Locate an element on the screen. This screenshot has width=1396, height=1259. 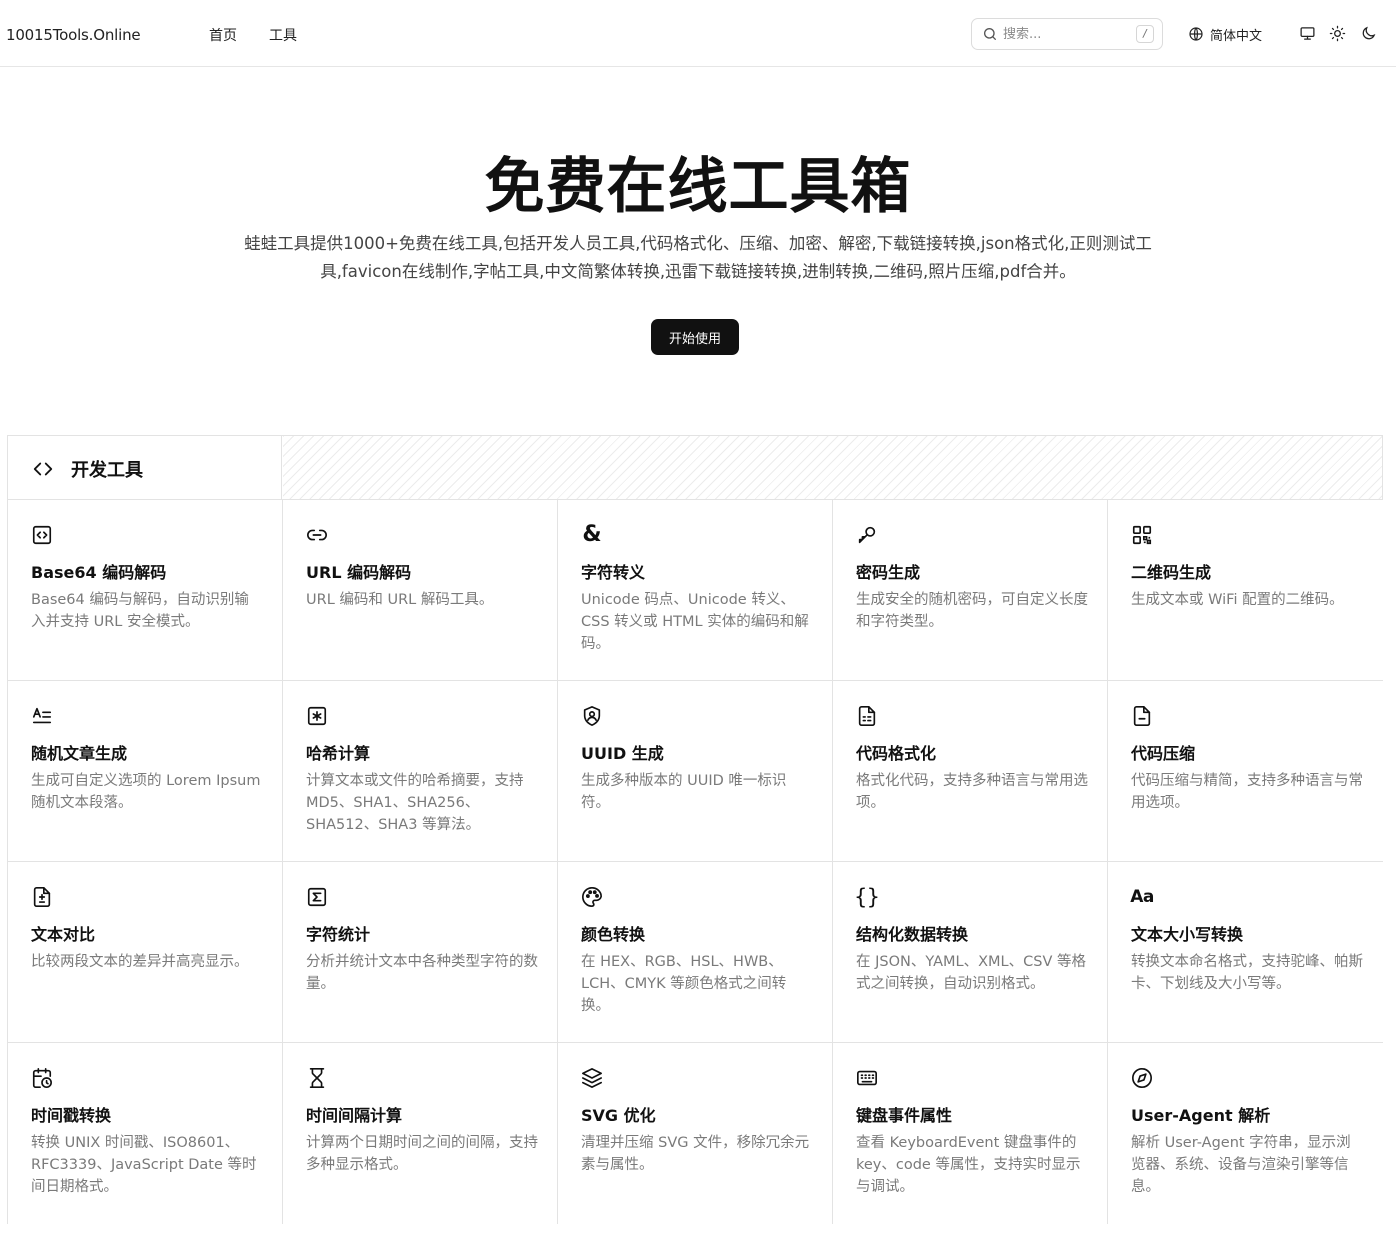
tool-card-diff: 文本对比 比较两段文本的差异并高亮显示。 is located at coordinates (145, 952).